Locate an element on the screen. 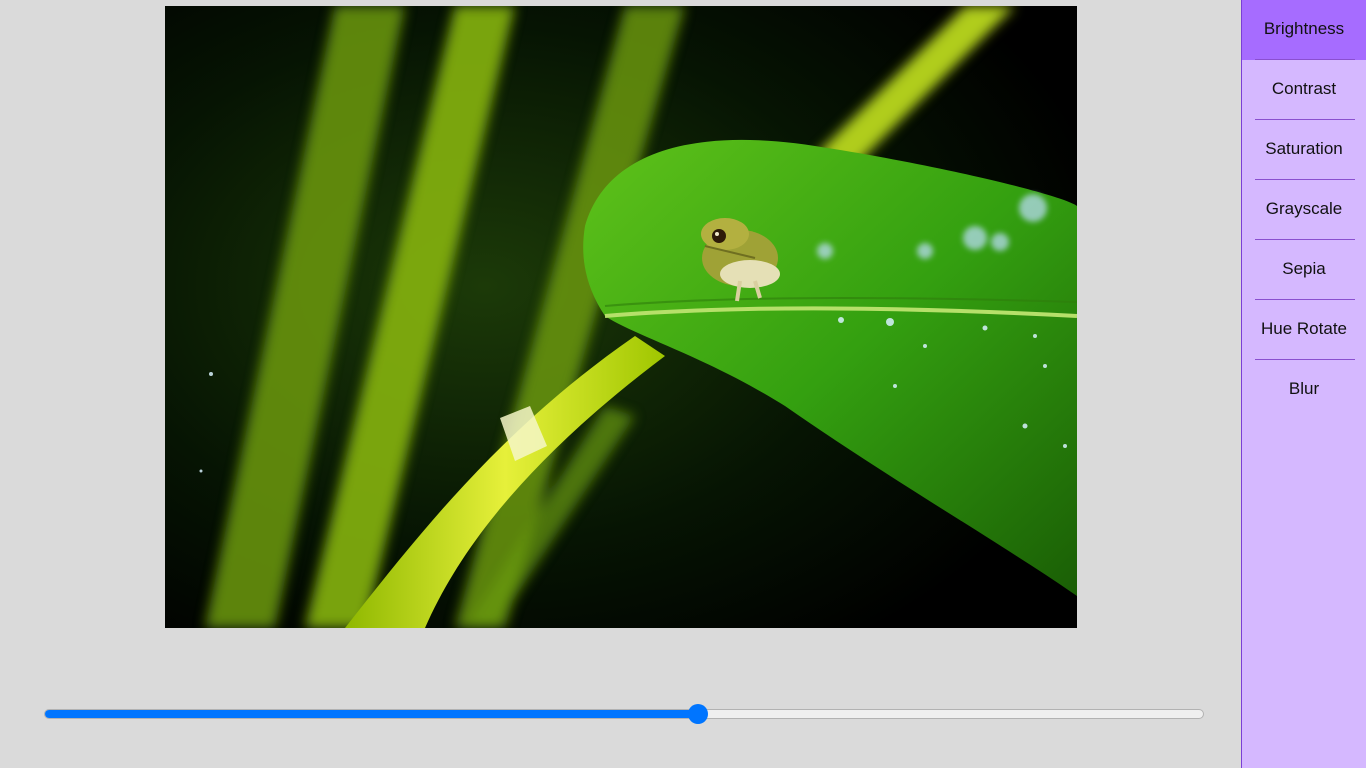 Image resolution: width=1366 pixels, height=768 pixels. slider-track is located at coordinates (624, 714).